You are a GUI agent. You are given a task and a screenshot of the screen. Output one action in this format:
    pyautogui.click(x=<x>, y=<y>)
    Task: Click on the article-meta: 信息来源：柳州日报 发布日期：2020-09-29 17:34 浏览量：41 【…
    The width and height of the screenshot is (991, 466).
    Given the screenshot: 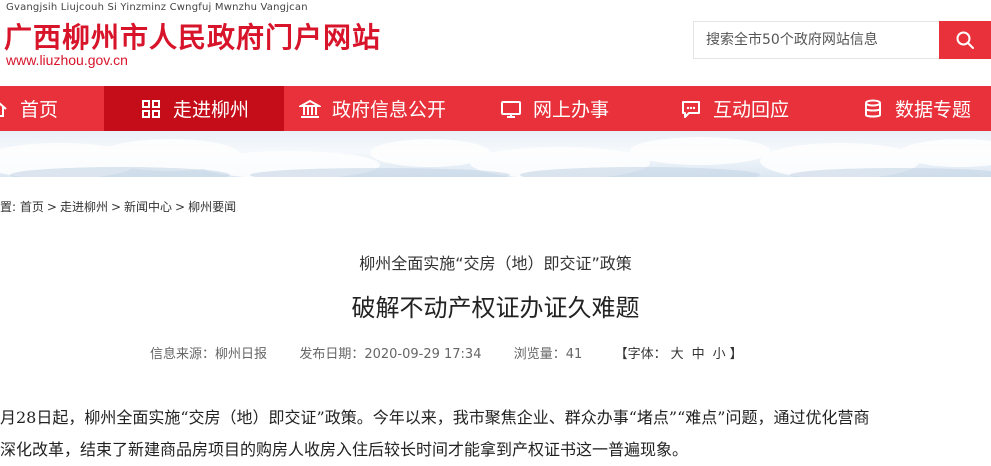 What is the action you would take?
    pyautogui.click(x=446, y=352)
    